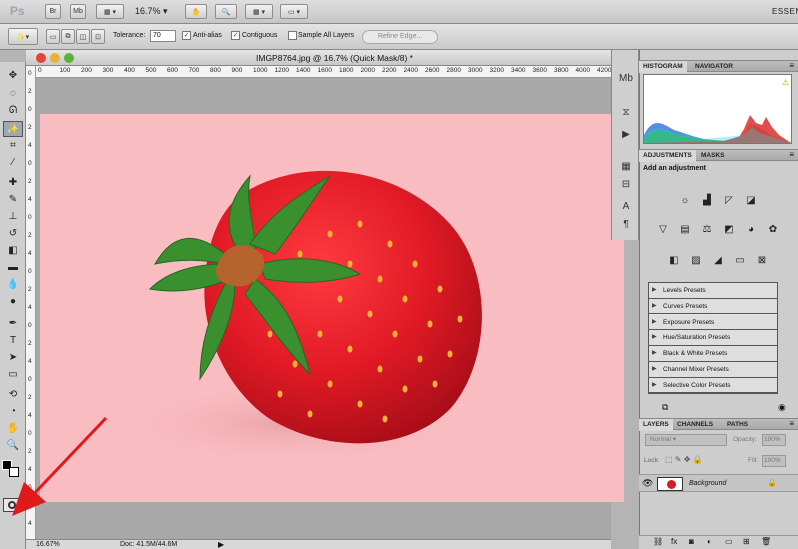  Describe the element at coordinates (13, 324) in the screenshot. I see `pen-tool-icon: ✒` at that location.